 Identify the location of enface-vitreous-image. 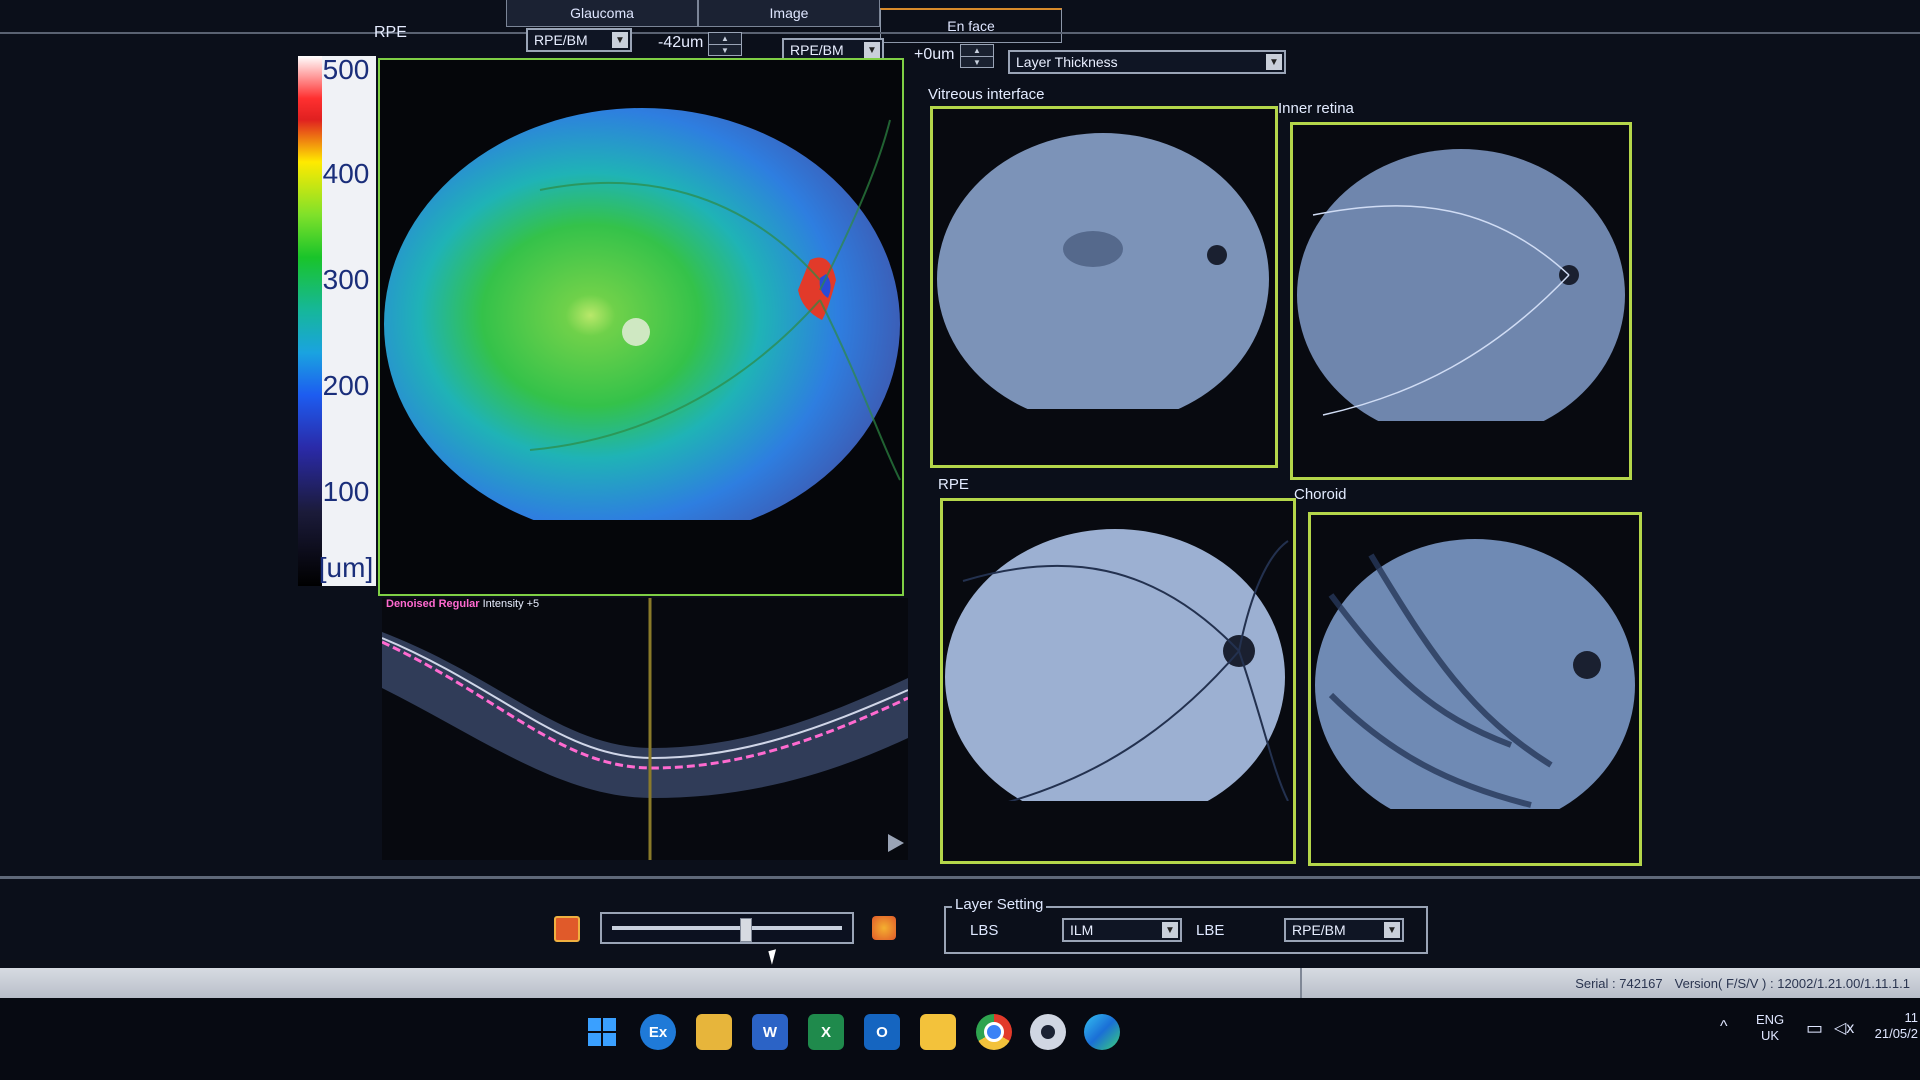
(1104, 287).